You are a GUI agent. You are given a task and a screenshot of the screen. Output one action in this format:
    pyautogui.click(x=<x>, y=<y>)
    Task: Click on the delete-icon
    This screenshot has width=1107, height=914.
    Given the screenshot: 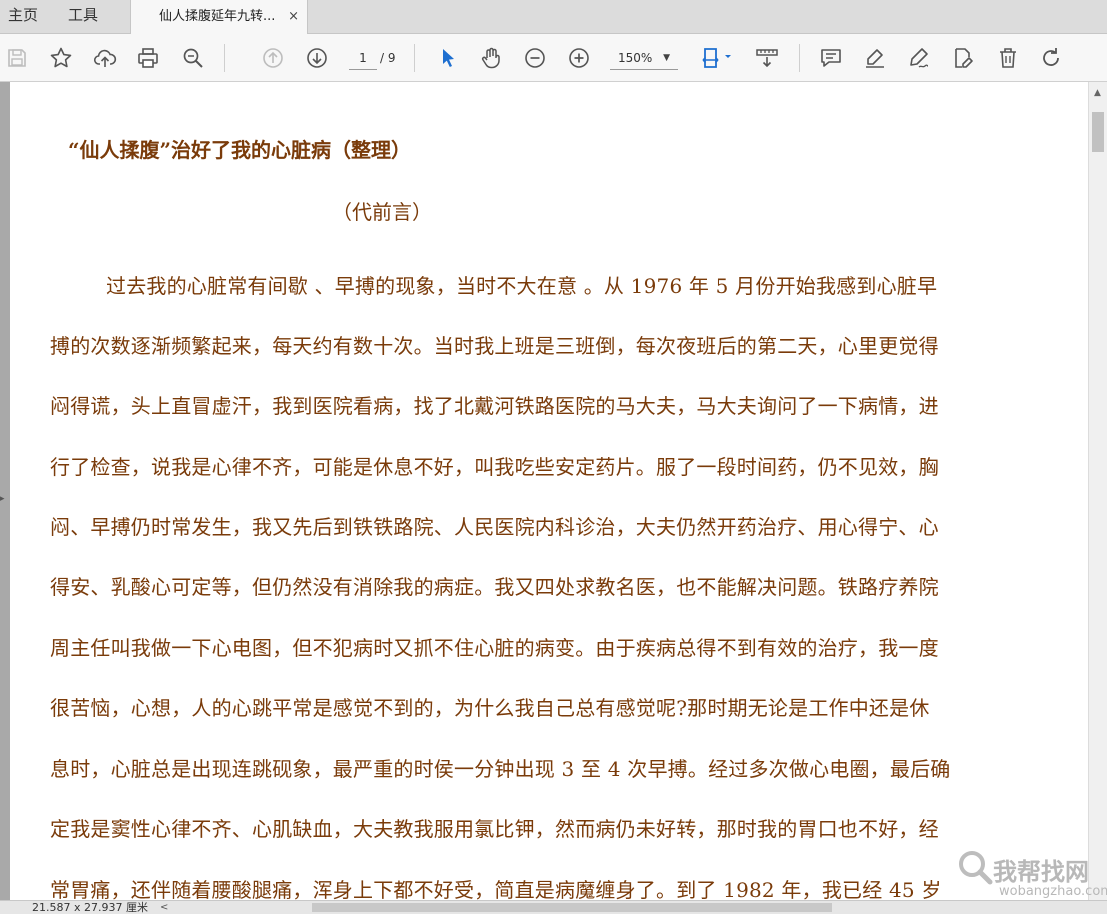 What is the action you would take?
    pyautogui.click(x=1008, y=58)
    